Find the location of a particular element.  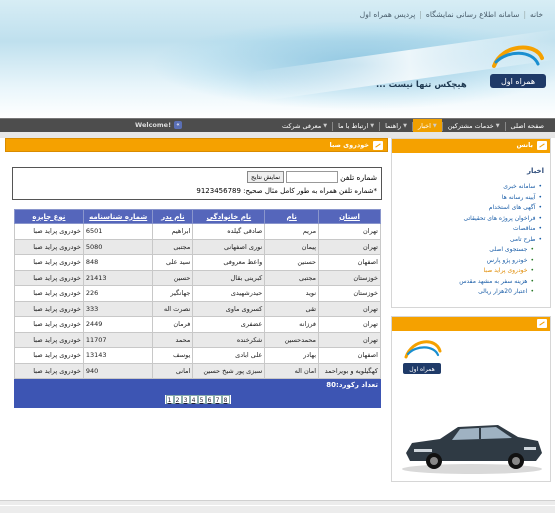

sidebar-menu-item: مناقصات is located at coordinates (500, 229).